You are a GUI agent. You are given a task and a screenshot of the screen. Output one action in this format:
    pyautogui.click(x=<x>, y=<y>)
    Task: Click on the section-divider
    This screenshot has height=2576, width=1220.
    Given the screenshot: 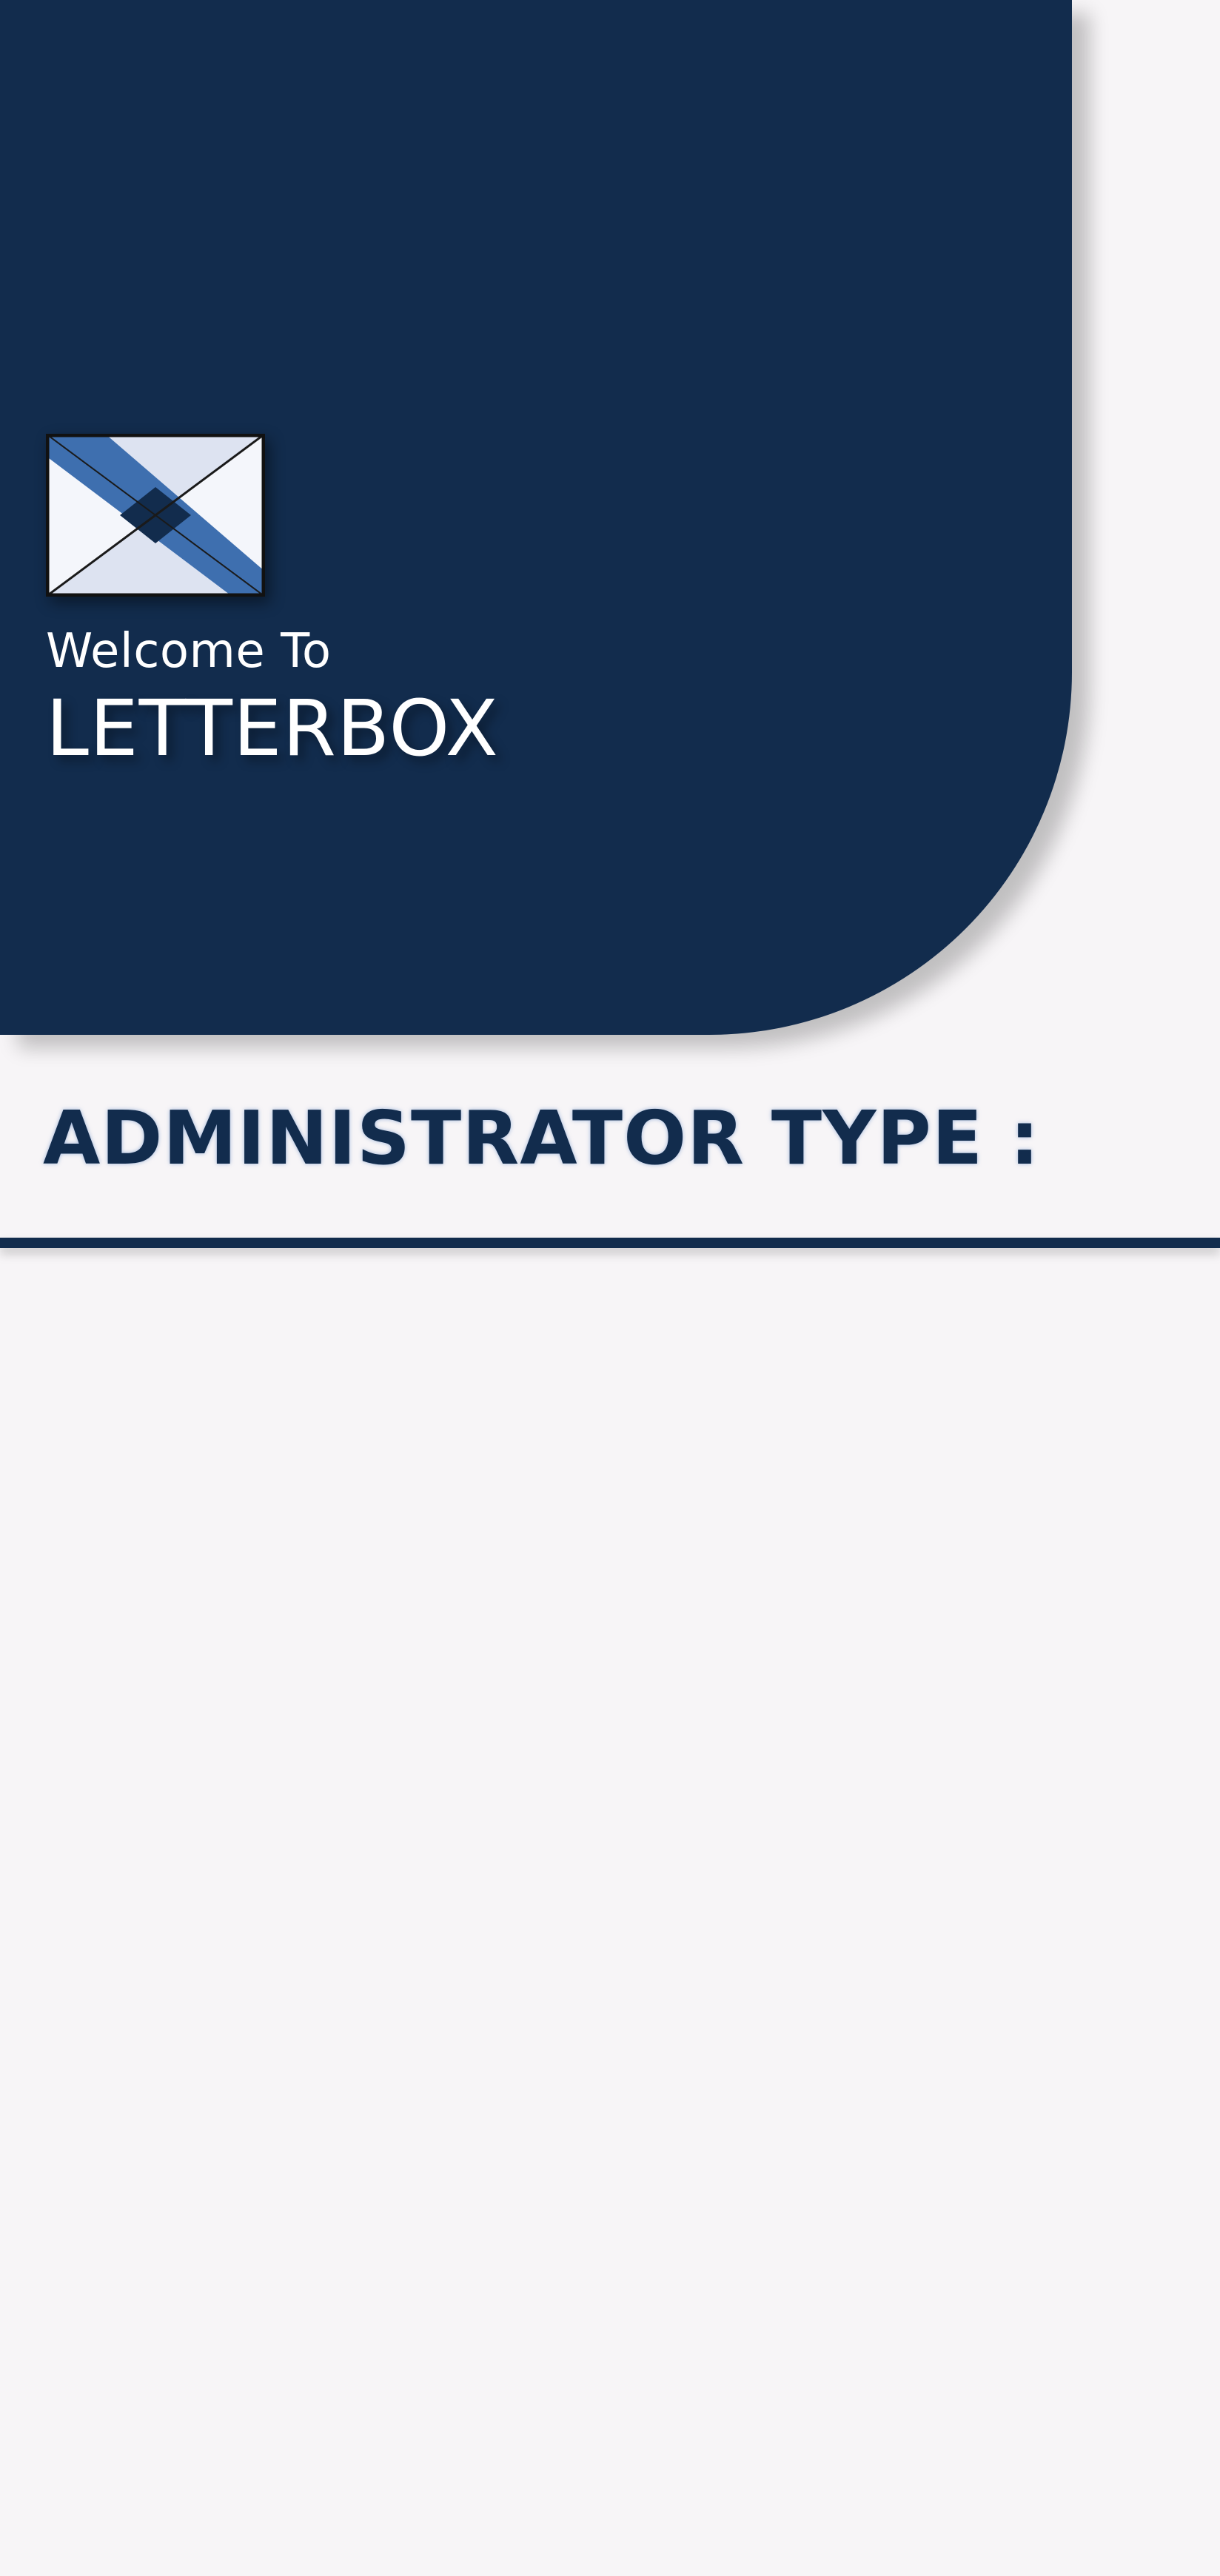 What is the action you would take?
    pyautogui.click(x=610, y=1243)
    